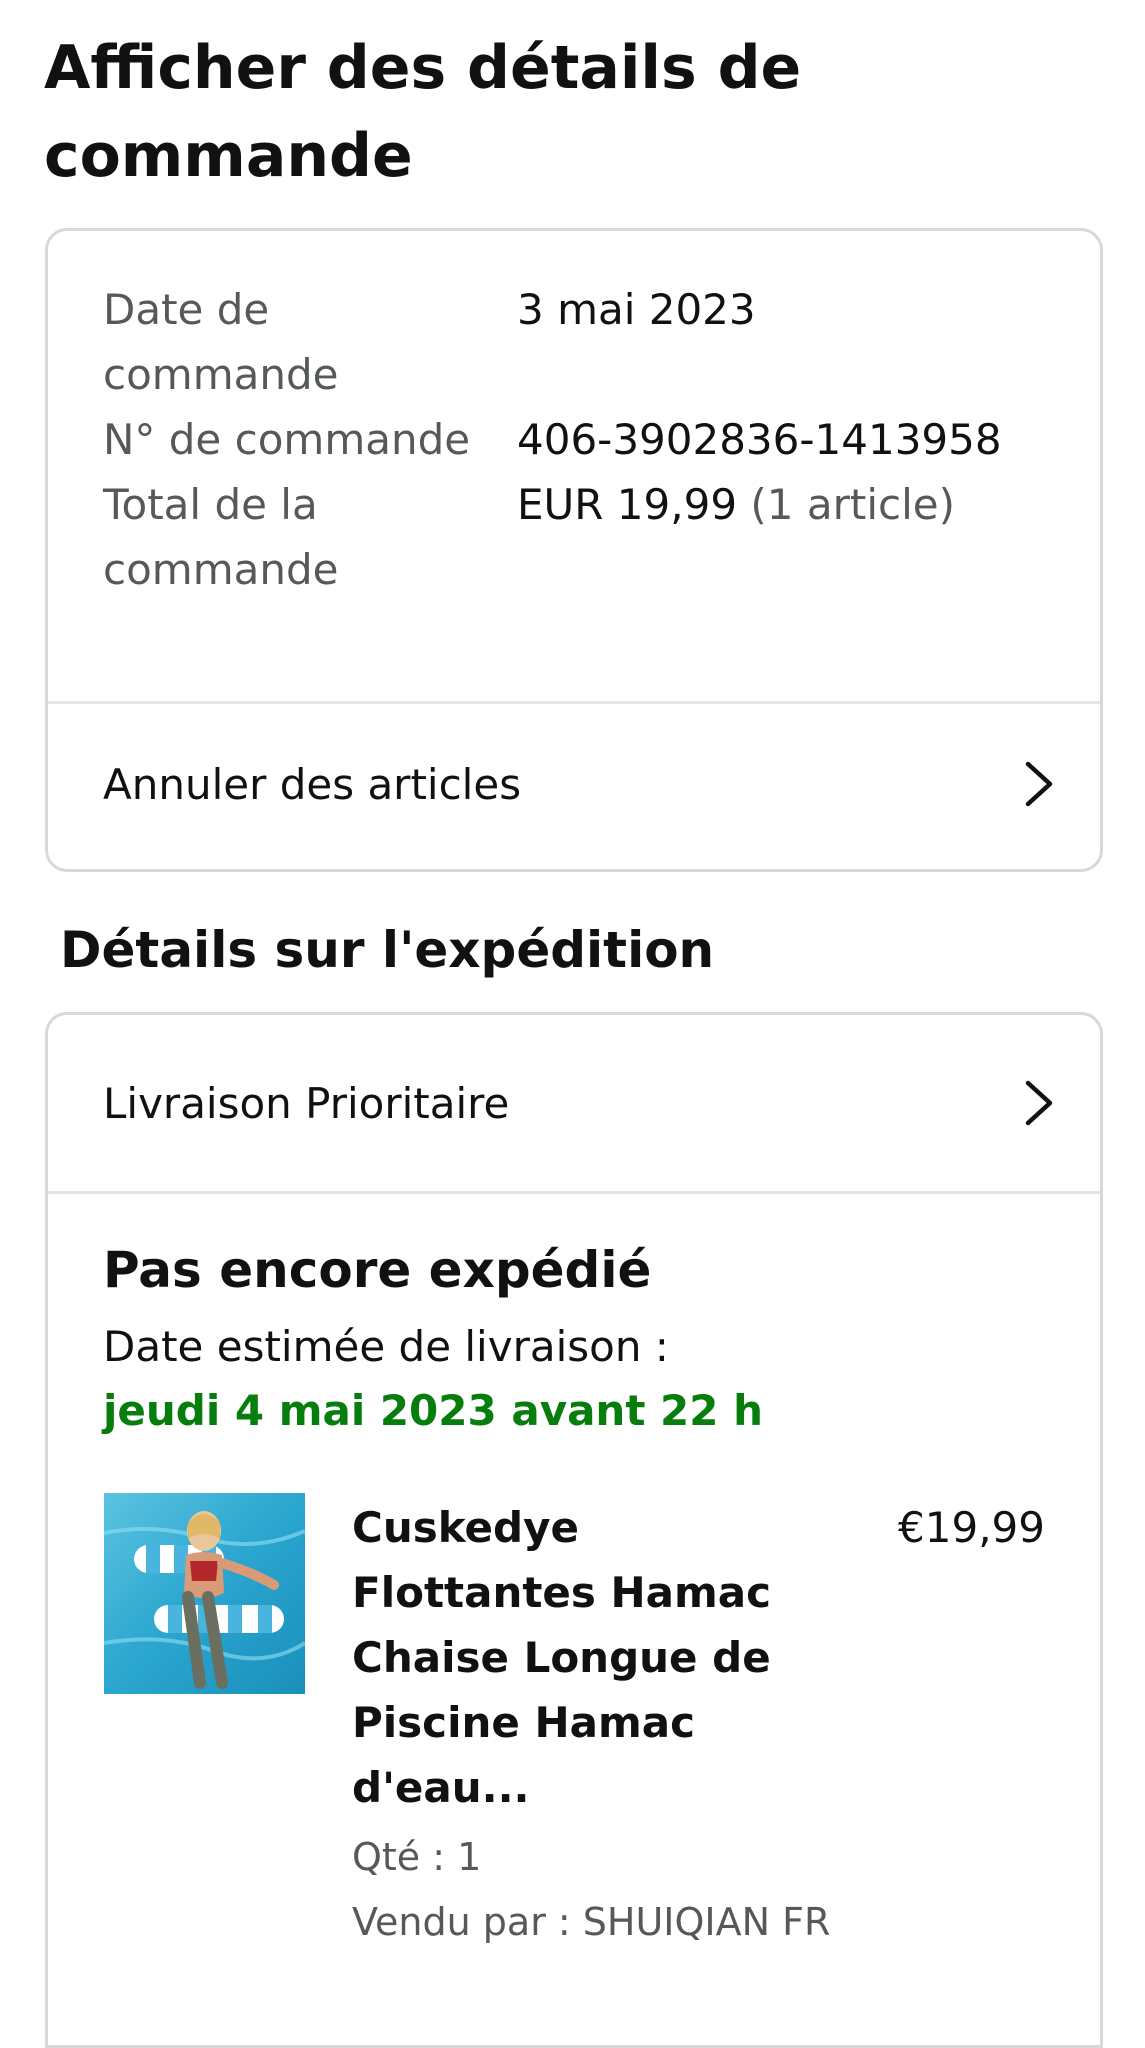 Image resolution: width=1145 pixels, height=2048 pixels. I want to click on shipping-details-heading: Détails sur l'expédition, so click(387, 950).